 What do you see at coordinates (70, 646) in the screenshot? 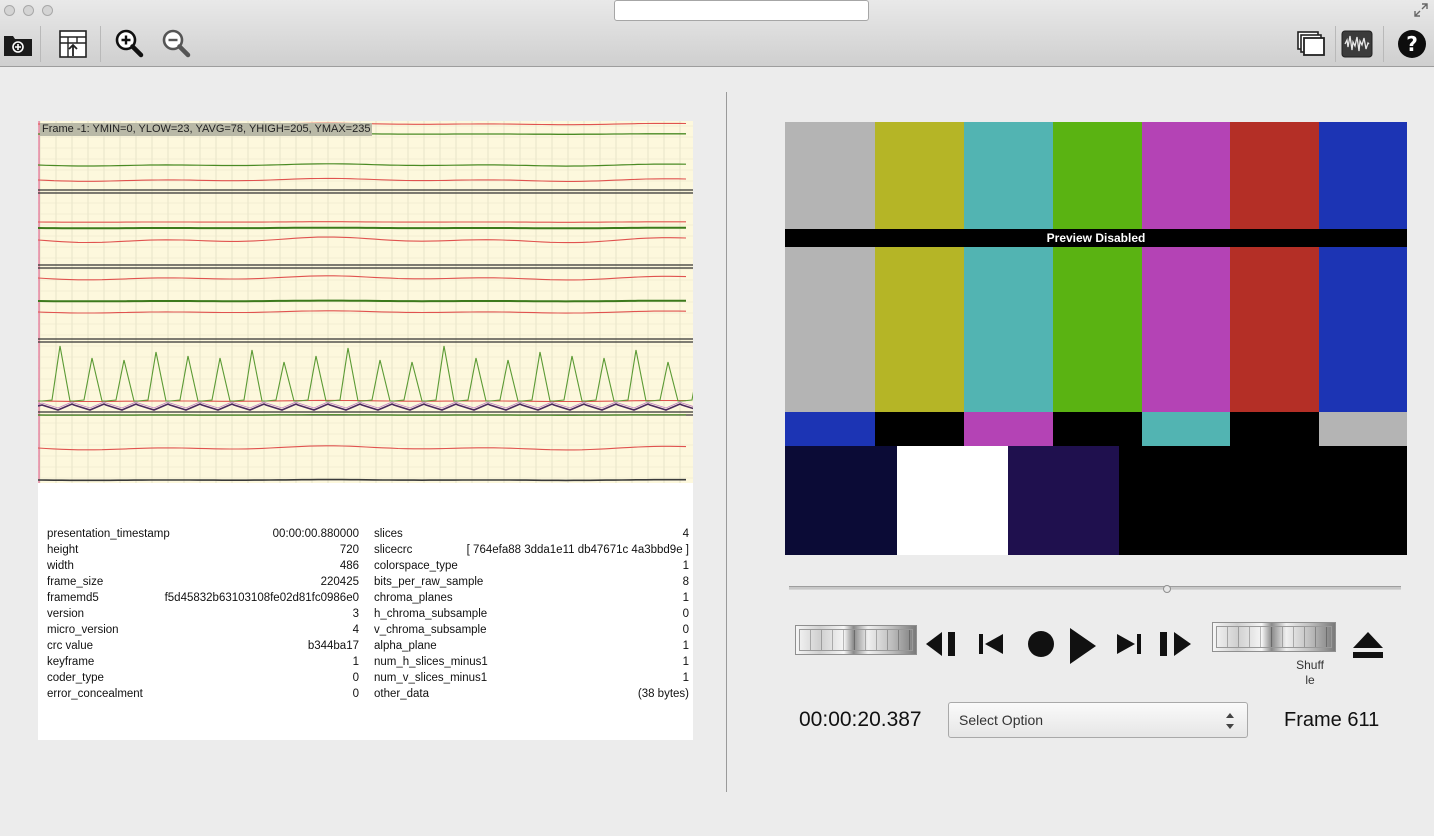
I see `info-key: crc value` at bounding box center [70, 646].